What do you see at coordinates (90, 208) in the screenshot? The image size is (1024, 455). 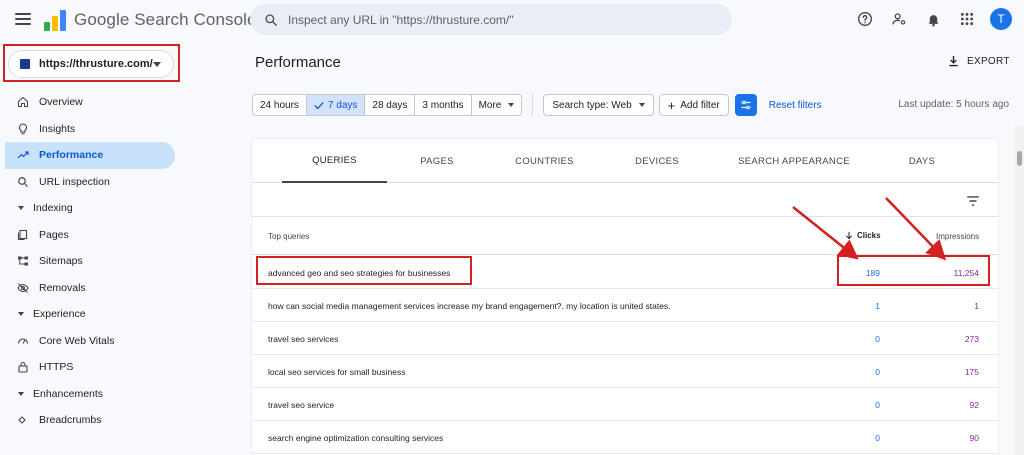 I see `sidebar-section-indexing: Indexing` at bounding box center [90, 208].